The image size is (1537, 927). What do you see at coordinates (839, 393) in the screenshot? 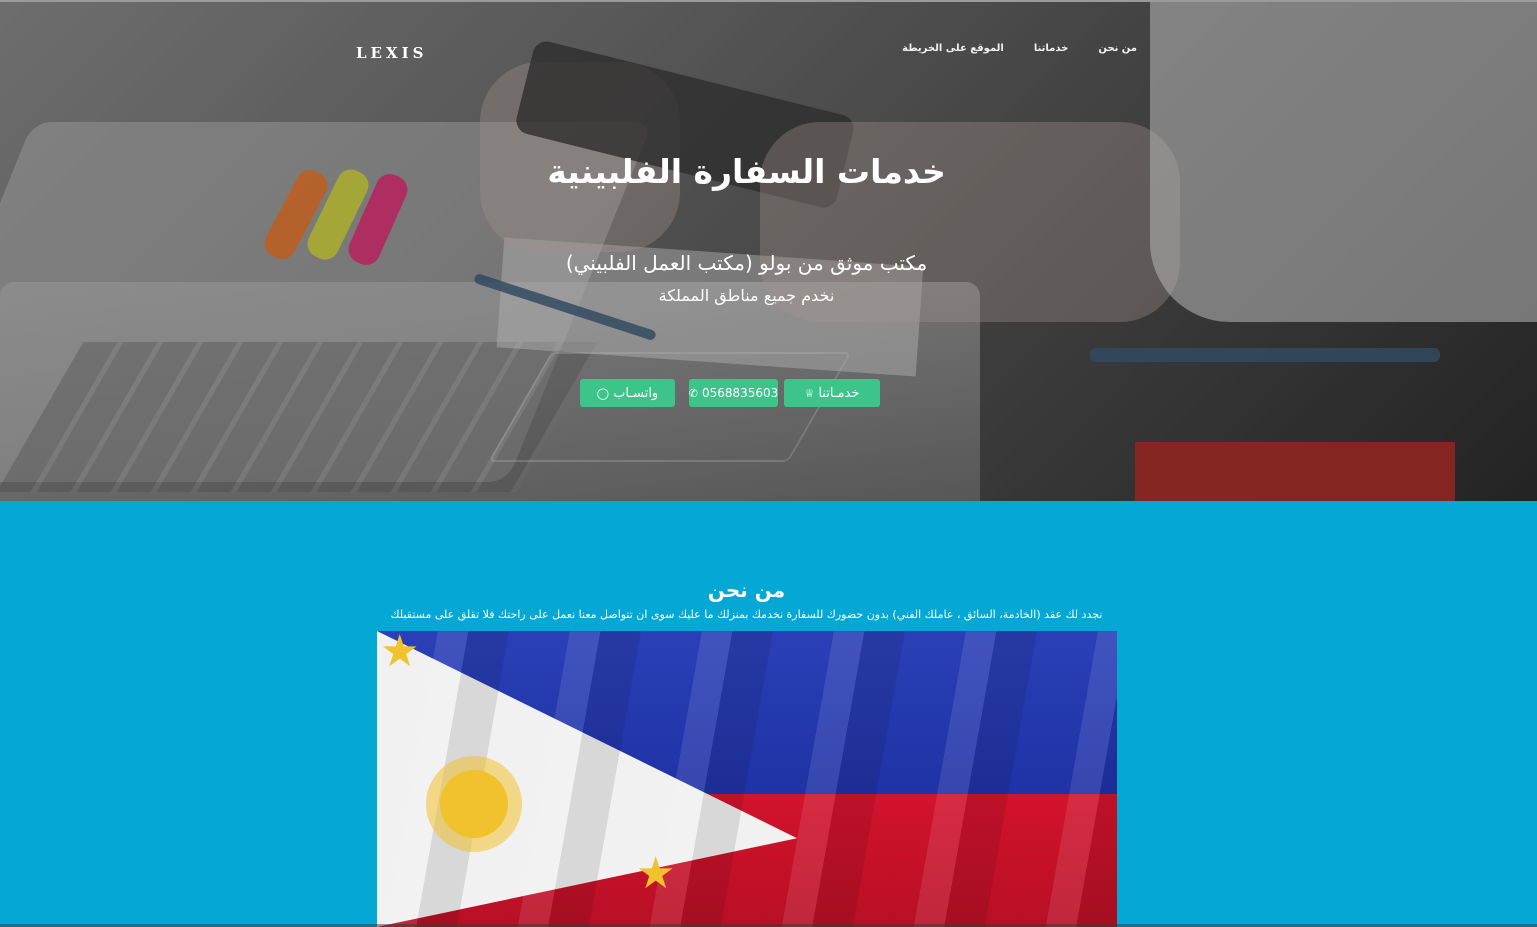
I see `services-button-label: خدمـاتنا` at bounding box center [839, 393].